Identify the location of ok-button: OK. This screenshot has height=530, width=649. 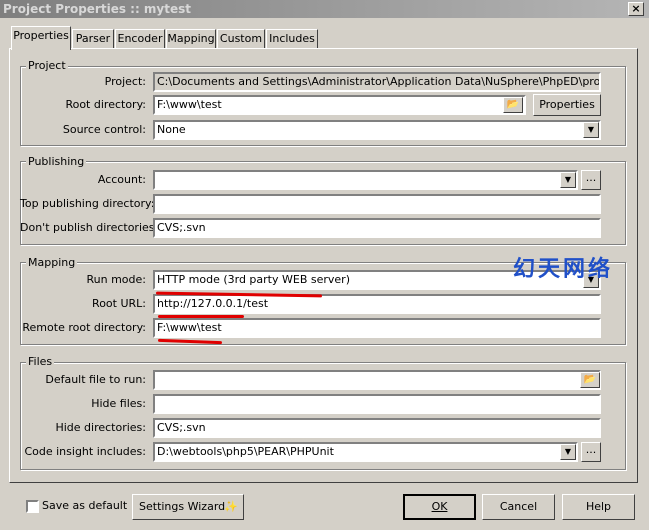
(439, 507).